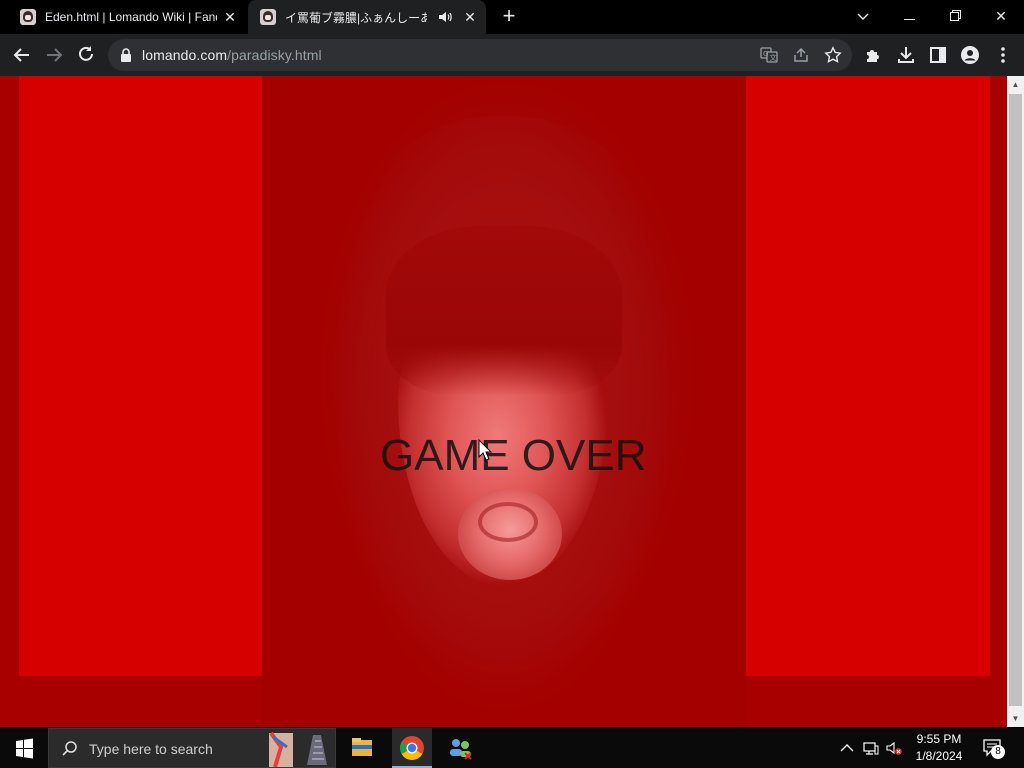  I want to click on translate-icon: G 文, so click(769, 55).